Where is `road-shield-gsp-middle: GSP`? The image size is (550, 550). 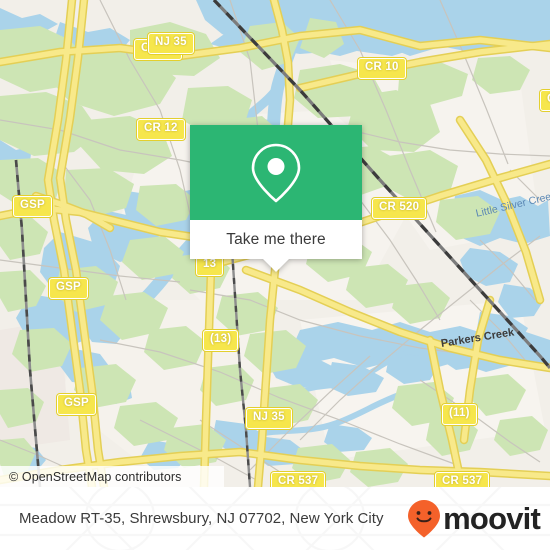
road-shield-gsp-middle: GSP is located at coordinates (68, 288).